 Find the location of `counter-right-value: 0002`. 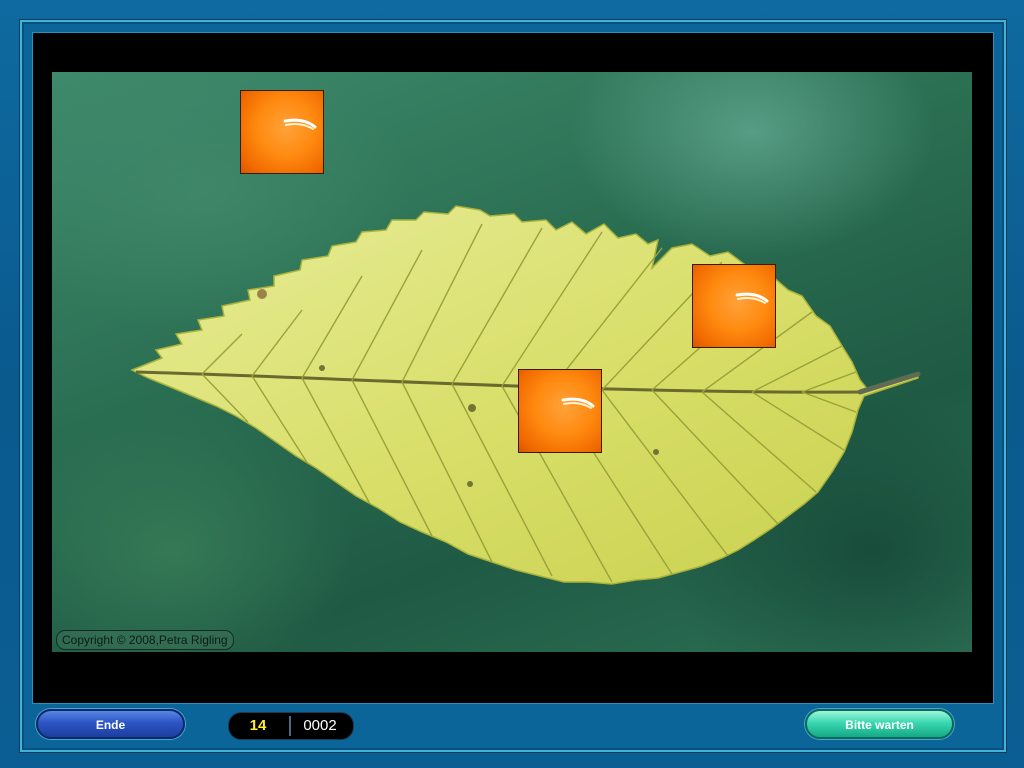

counter-right-value: 0002 is located at coordinates (320, 725).